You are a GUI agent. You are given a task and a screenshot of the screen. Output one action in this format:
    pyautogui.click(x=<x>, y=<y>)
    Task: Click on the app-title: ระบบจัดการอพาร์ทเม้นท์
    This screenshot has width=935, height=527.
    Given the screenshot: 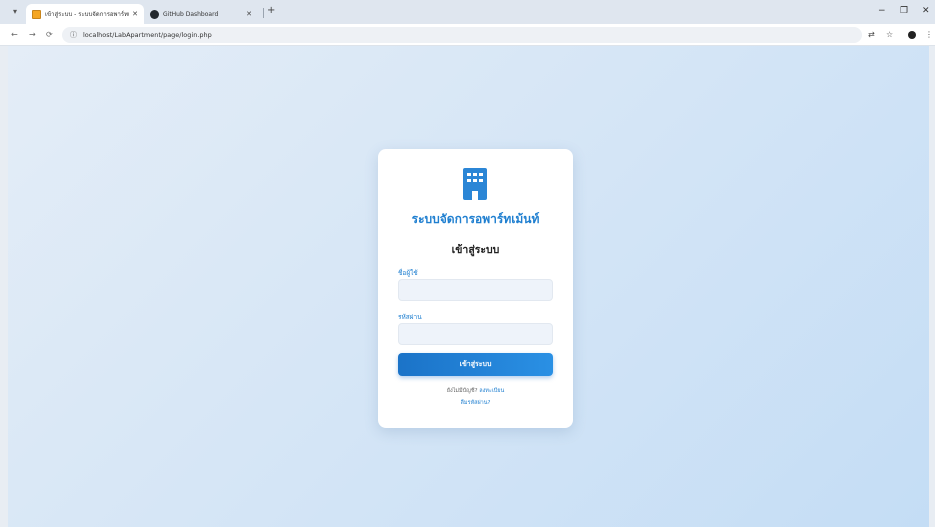 What is the action you would take?
    pyautogui.click(x=475, y=219)
    